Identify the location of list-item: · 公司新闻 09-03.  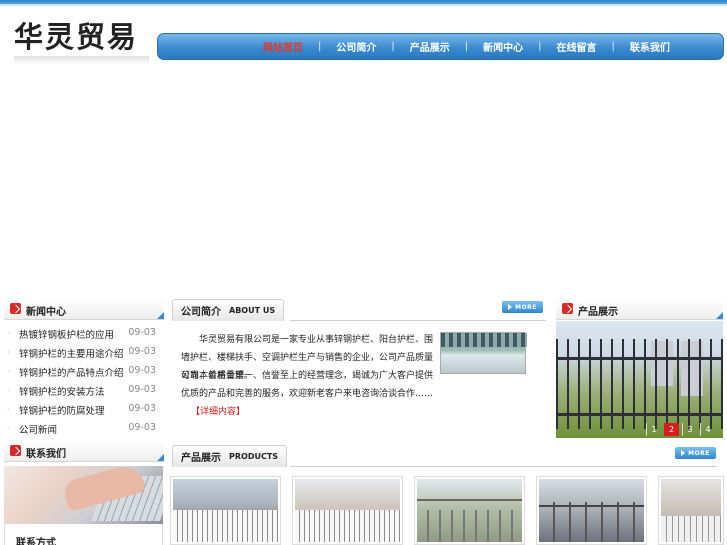
(84, 428).